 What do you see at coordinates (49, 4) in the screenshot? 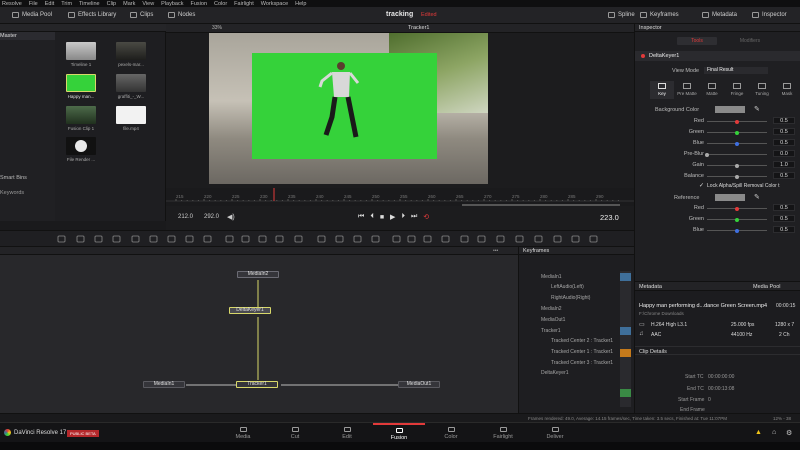
I see `menu-edit: Edit` at bounding box center [49, 4].